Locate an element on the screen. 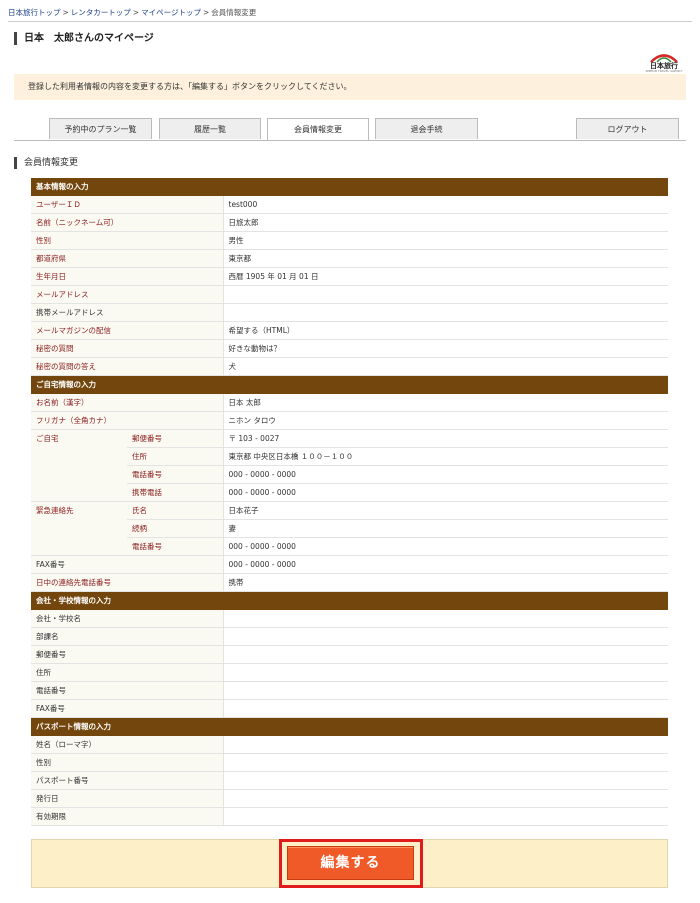  table-row: FAX番号 is located at coordinates (349, 708).